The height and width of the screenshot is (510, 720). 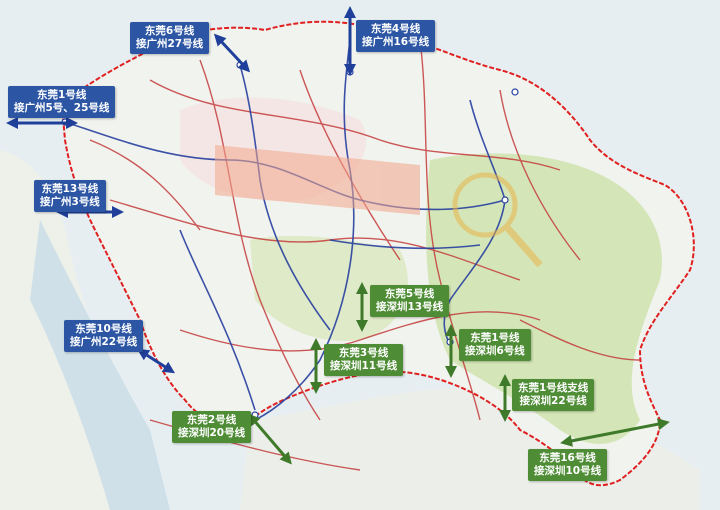 What do you see at coordinates (410, 307) in the screenshot?
I see `label-line5-link: 接深圳13号线` at bounding box center [410, 307].